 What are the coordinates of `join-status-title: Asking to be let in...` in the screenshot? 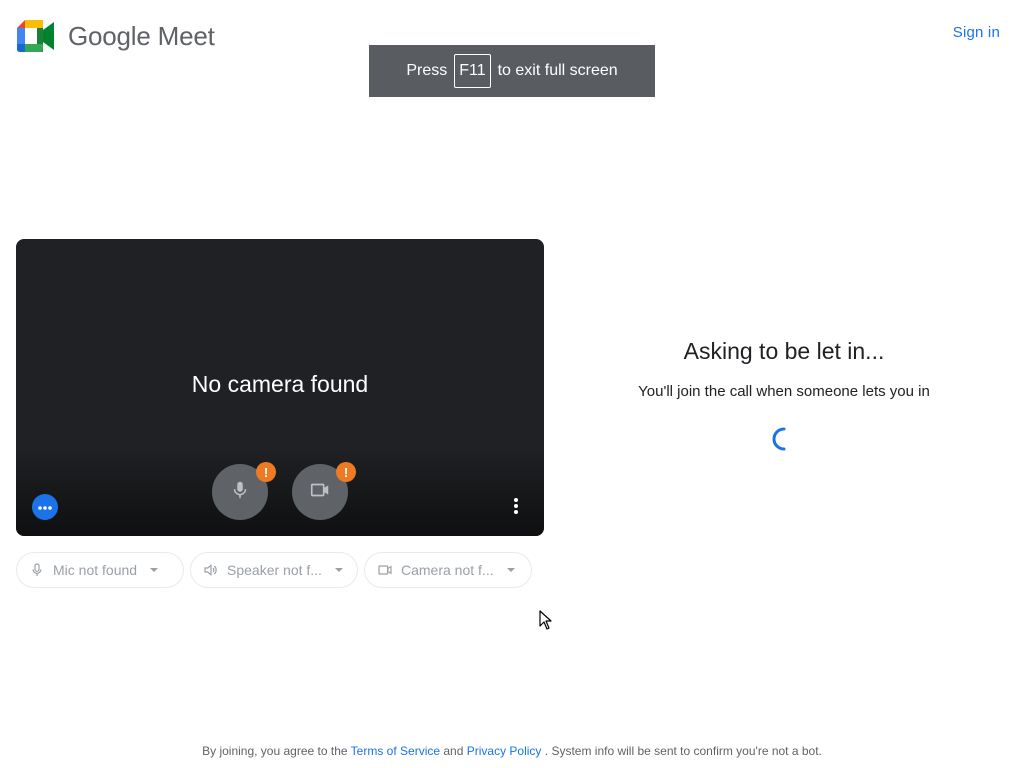 It's located at (784, 351).